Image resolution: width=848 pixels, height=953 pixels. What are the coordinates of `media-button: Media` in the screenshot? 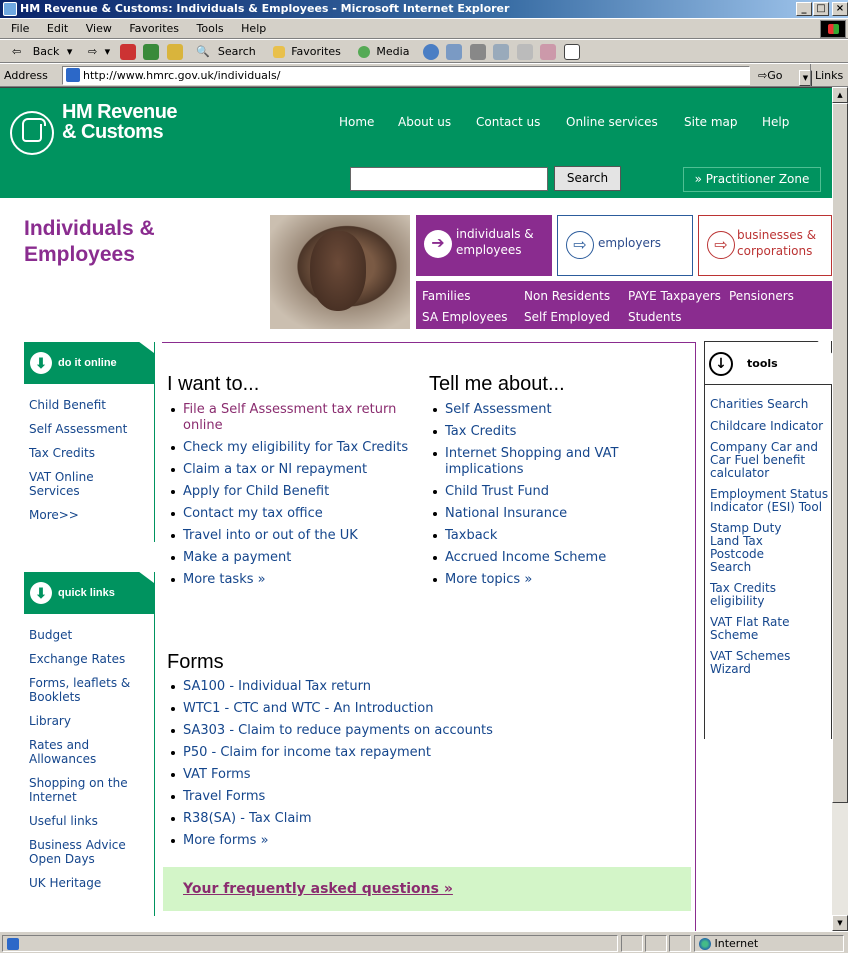 It's located at (384, 51).